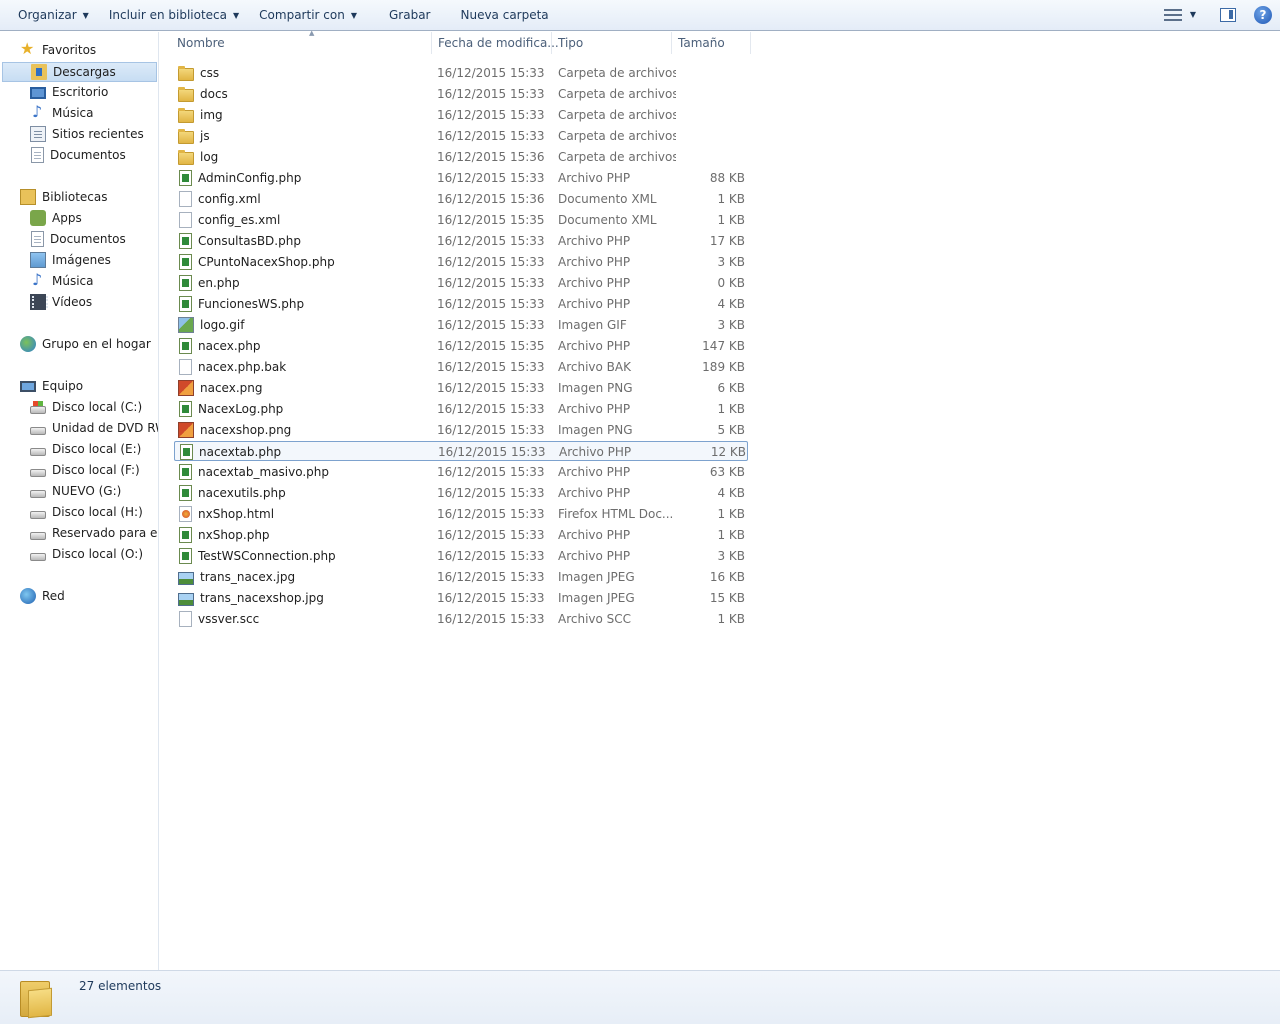 This screenshot has width=1280, height=1024. What do you see at coordinates (461, 94) in the screenshot?
I see `file-row: docs 16/12/2015 15:33 Carpeta de archivos` at bounding box center [461, 94].